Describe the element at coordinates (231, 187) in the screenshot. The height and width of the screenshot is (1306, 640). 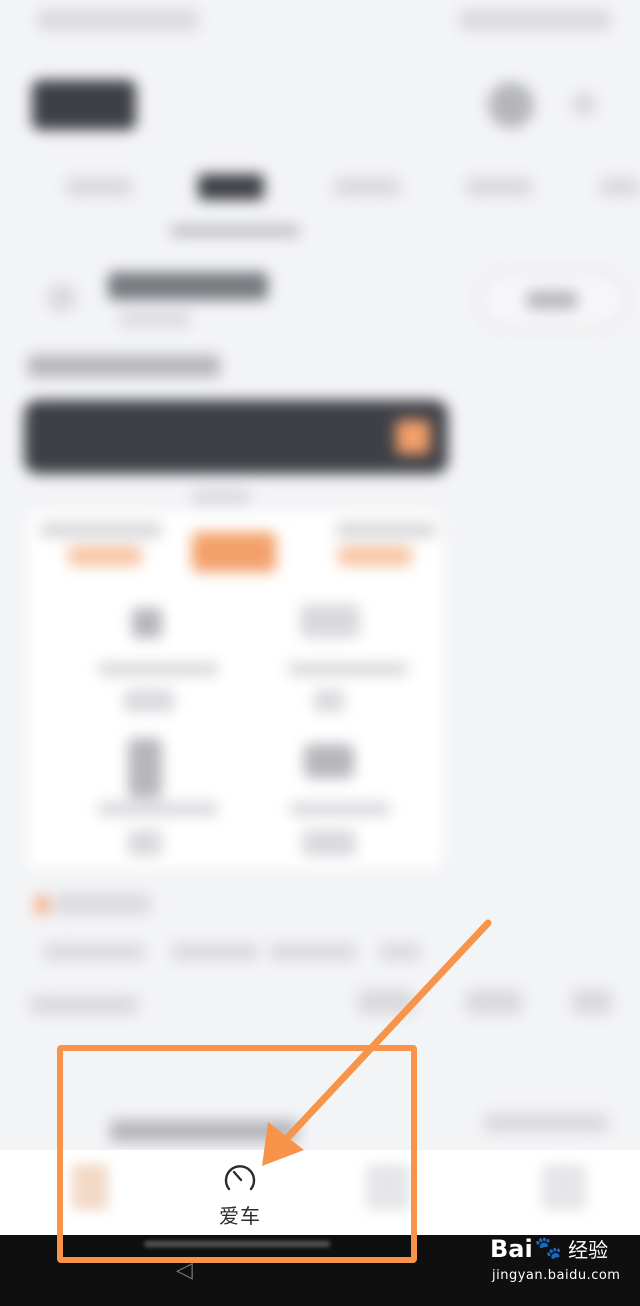
I see `tab-2-active` at that location.